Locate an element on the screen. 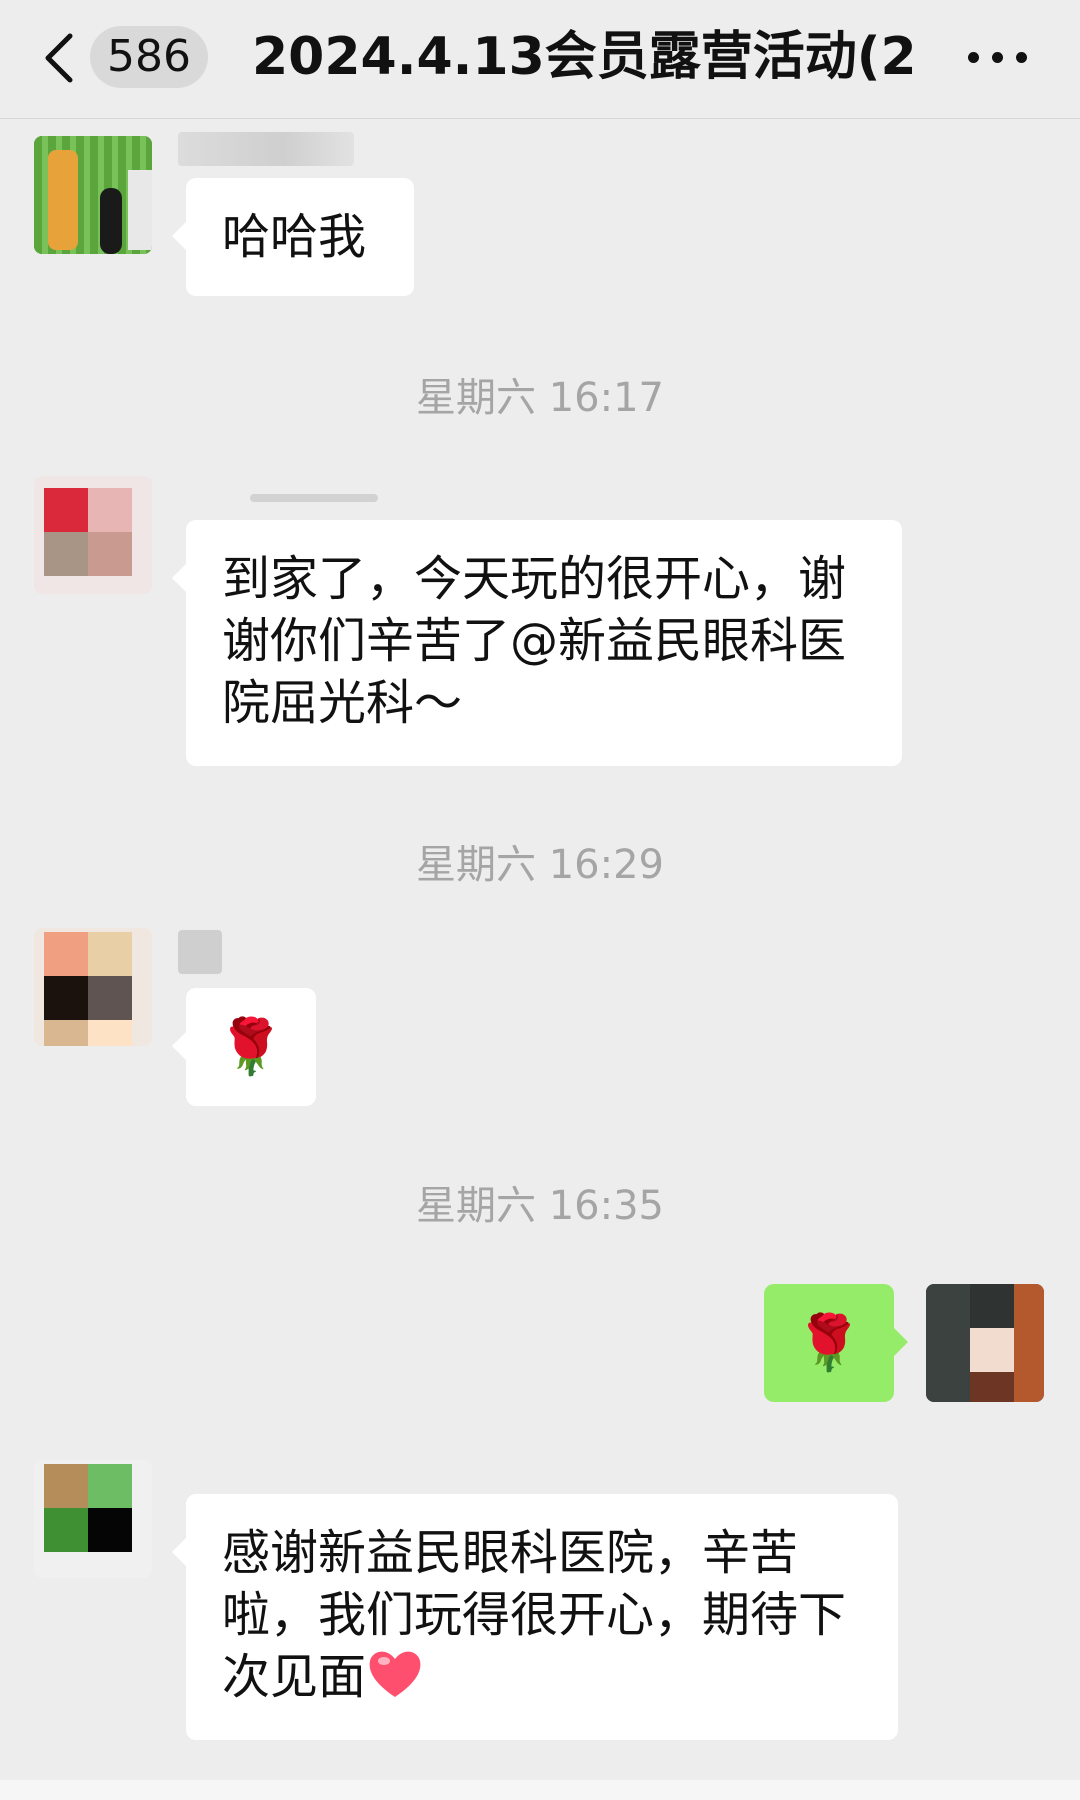 Image resolution: width=1080 pixels, height=1800 pixels. timestamp: 星期六 16:29 is located at coordinates (540, 865).